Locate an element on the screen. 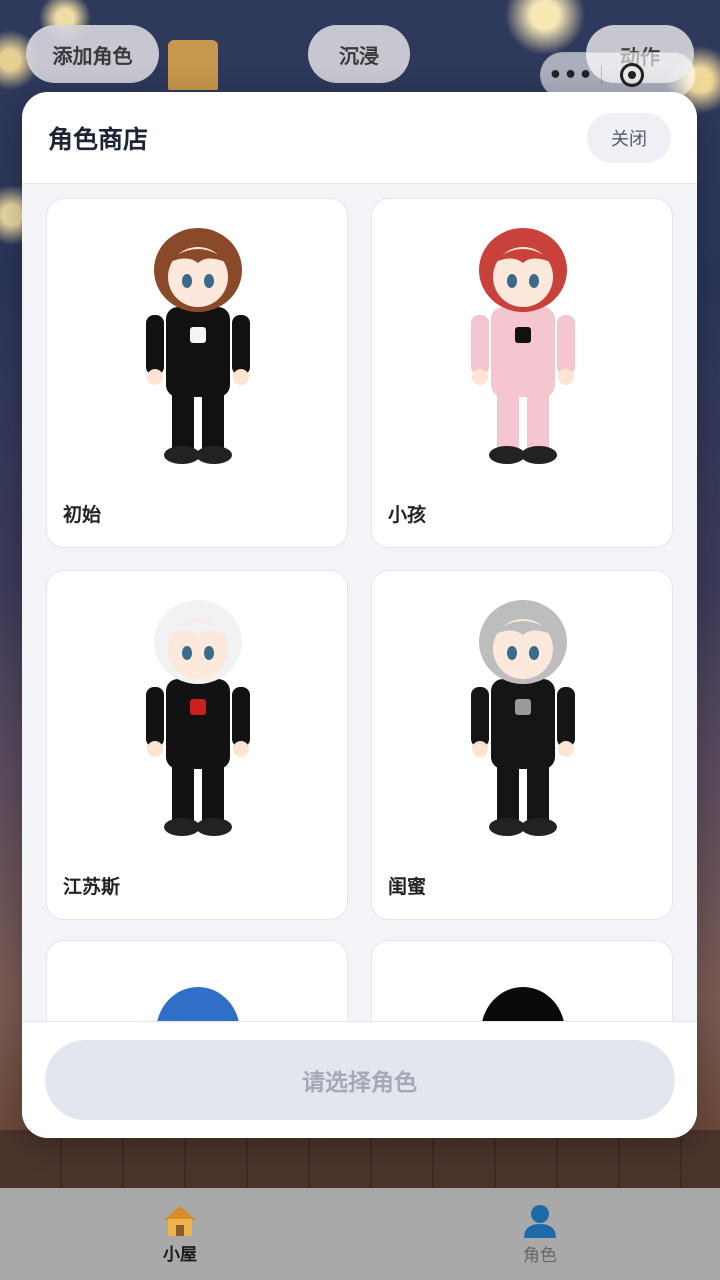 The height and width of the screenshot is (1280, 720). modal-header: 角色商店 关闭 is located at coordinates (359, 138).